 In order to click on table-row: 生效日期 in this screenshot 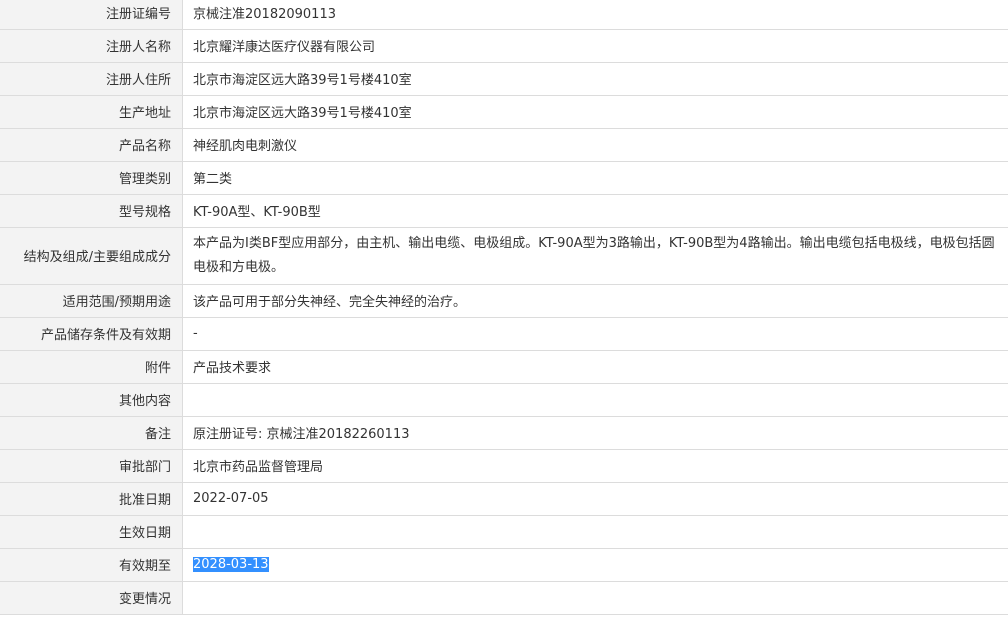, I will do `click(504, 532)`.